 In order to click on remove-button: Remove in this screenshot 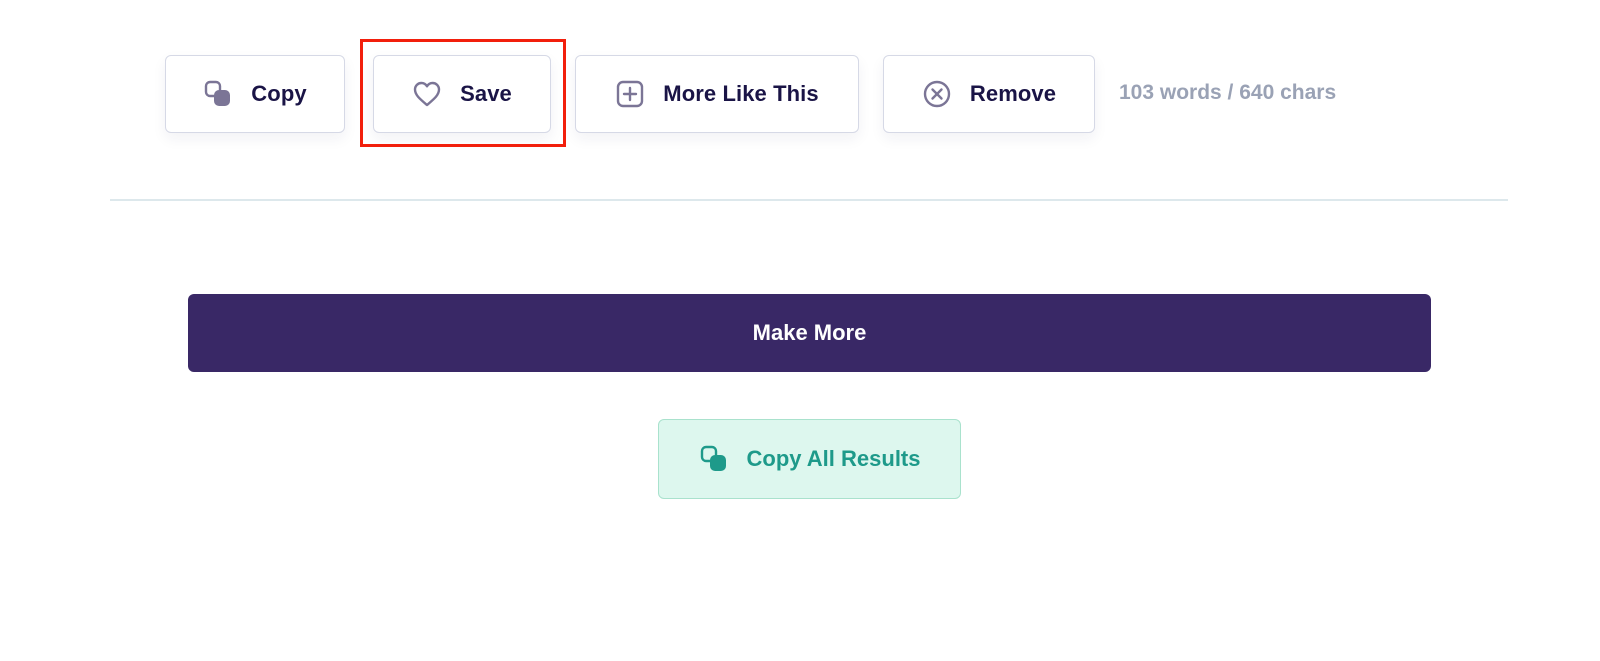, I will do `click(989, 94)`.